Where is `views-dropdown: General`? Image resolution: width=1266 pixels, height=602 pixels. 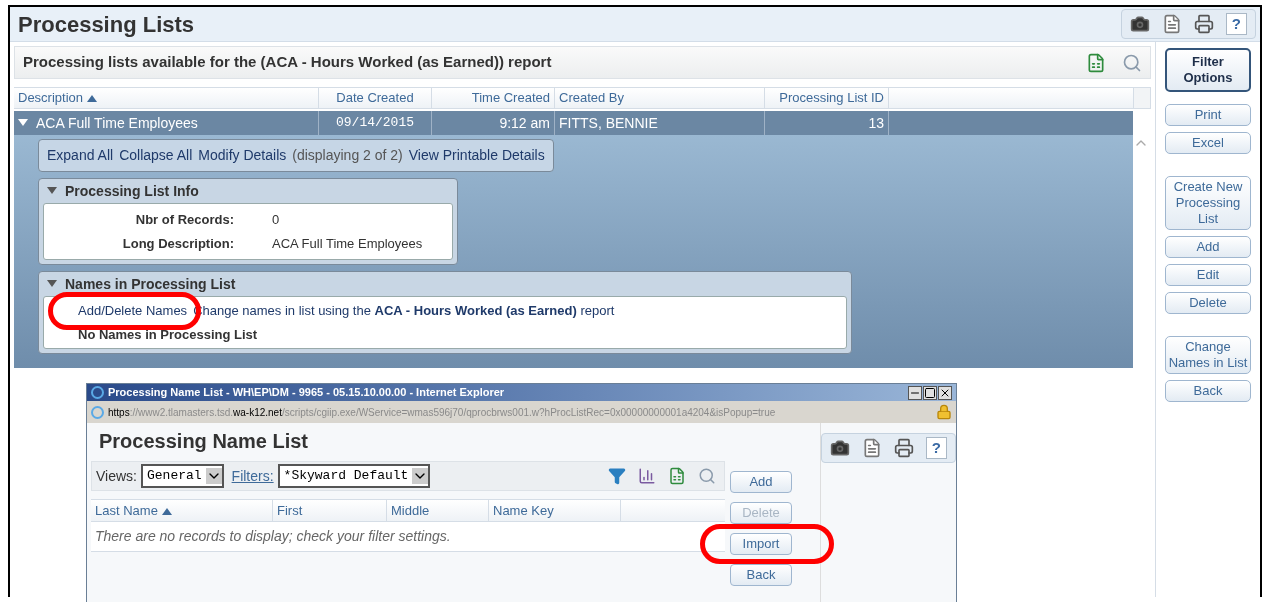 views-dropdown: General is located at coordinates (182, 476).